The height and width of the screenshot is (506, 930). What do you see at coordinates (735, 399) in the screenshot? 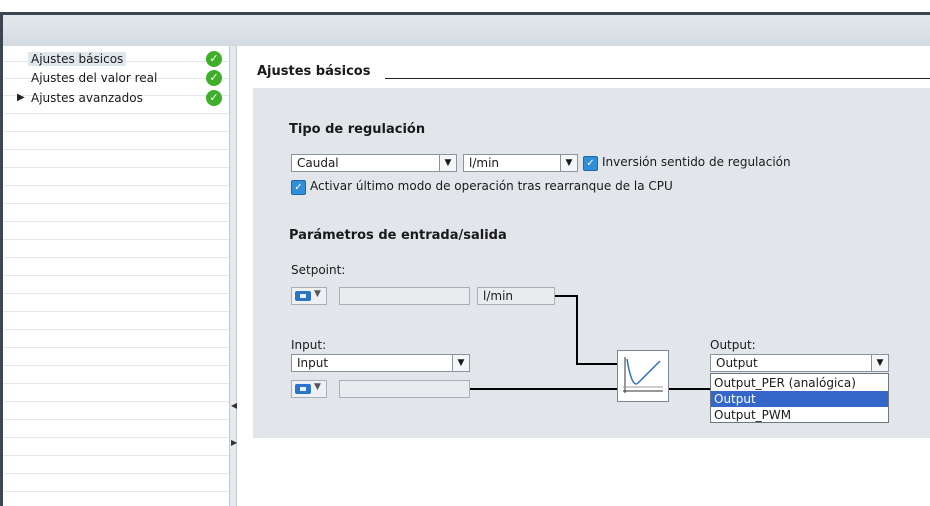
I see `output-option-label: Output` at bounding box center [735, 399].